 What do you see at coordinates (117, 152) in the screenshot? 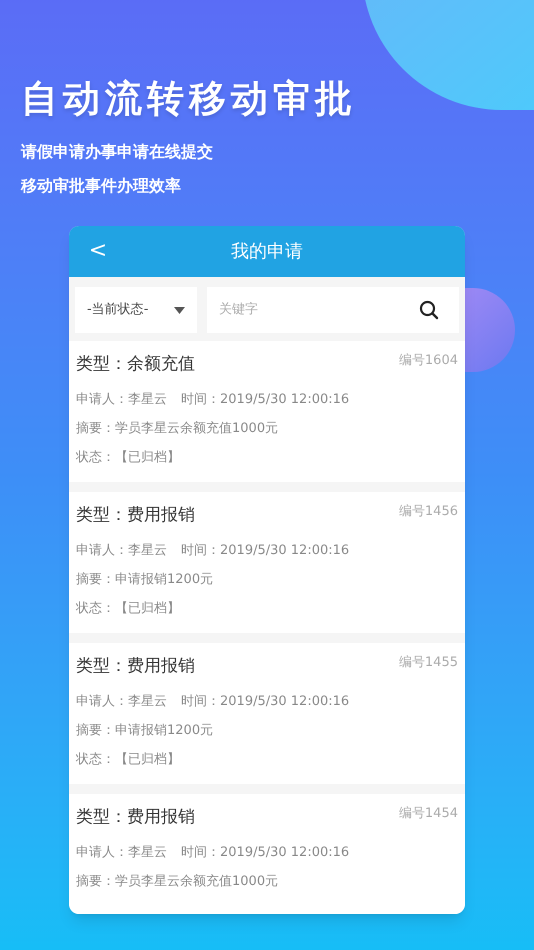
I see `subtitle: 请假申请办事申请在线提交` at bounding box center [117, 152].